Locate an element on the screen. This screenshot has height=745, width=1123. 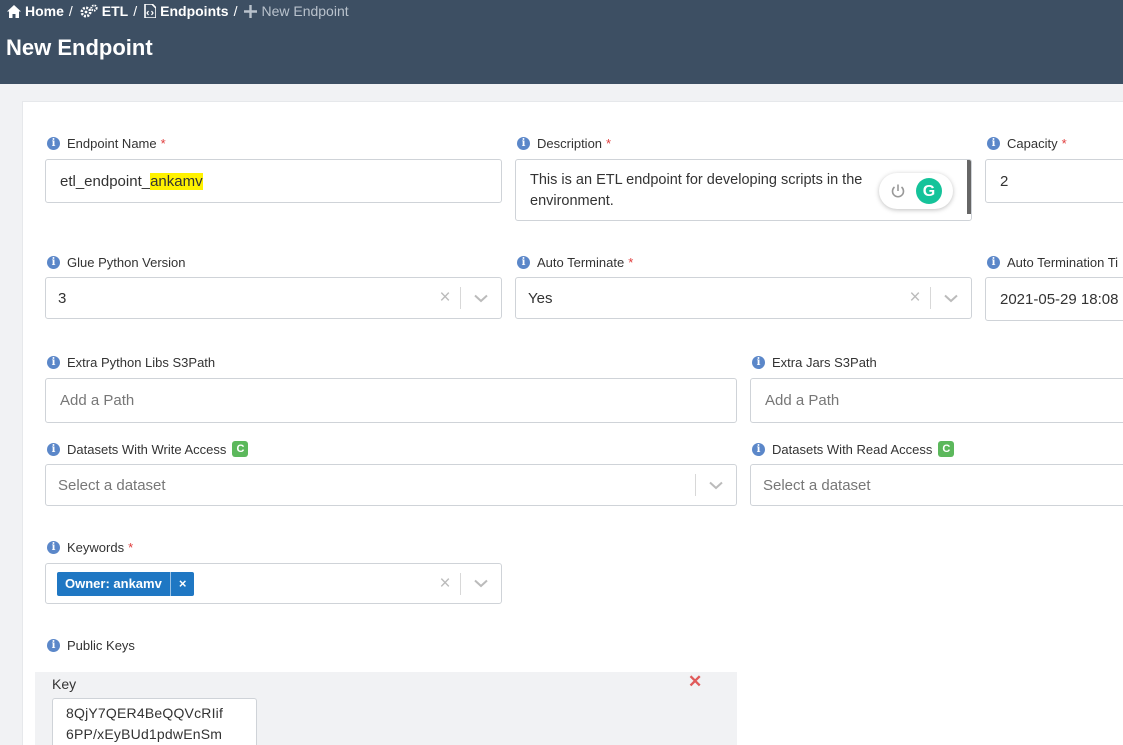
capacity-value: 2 is located at coordinates (1004, 181).